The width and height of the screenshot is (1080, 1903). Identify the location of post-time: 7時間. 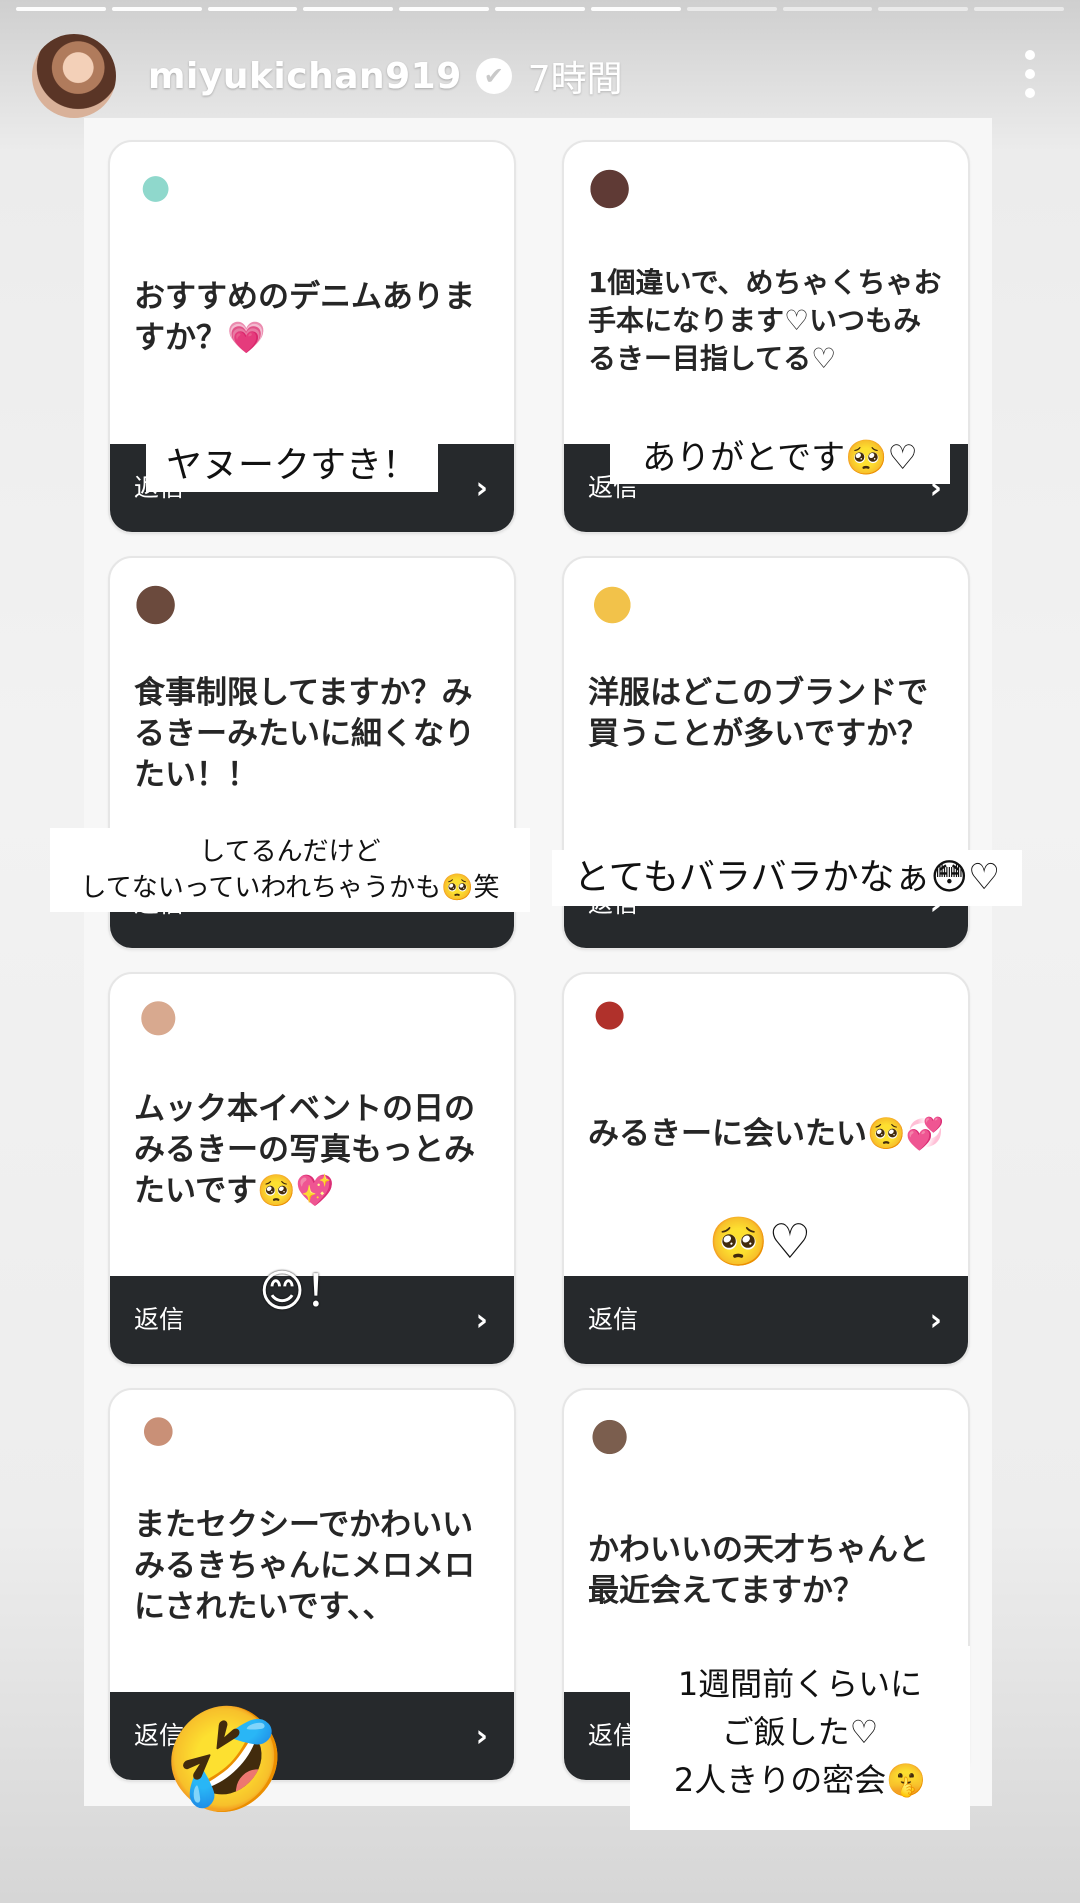
(575, 79).